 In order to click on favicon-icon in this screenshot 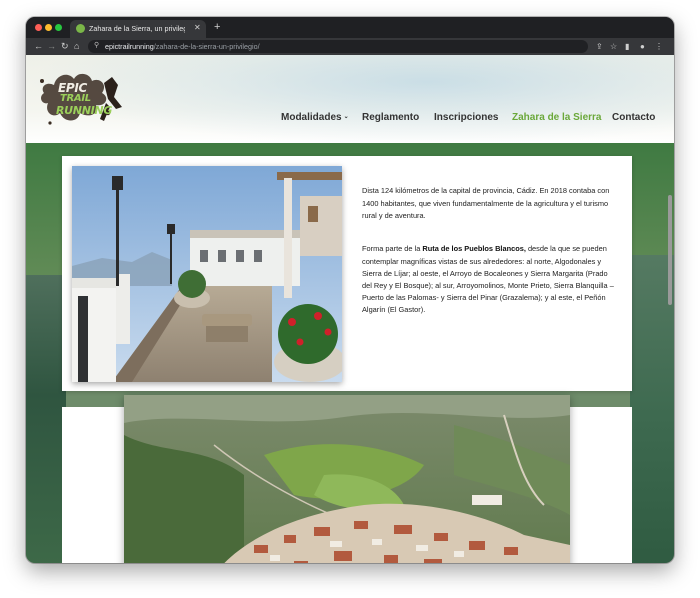, I will do `click(80, 28)`.